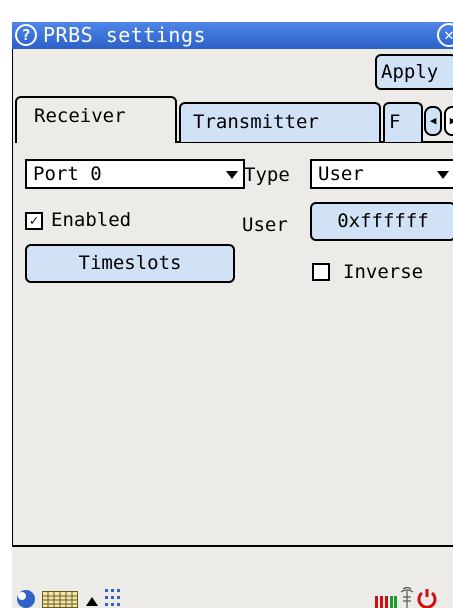 The image size is (453, 608). I want to click on inverse-checkbox, so click(321, 272).